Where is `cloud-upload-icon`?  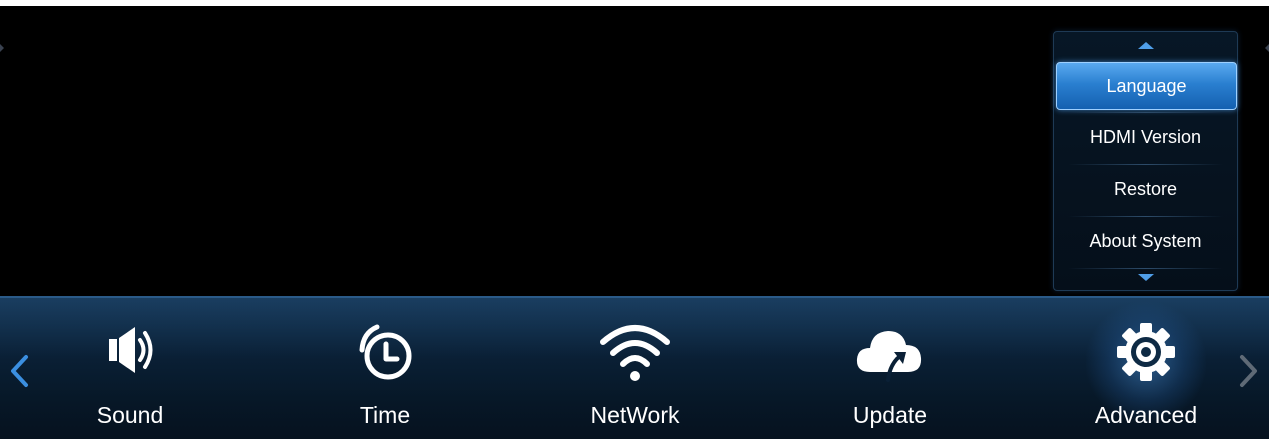 cloud-upload-icon is located at coordinates (890, 354).